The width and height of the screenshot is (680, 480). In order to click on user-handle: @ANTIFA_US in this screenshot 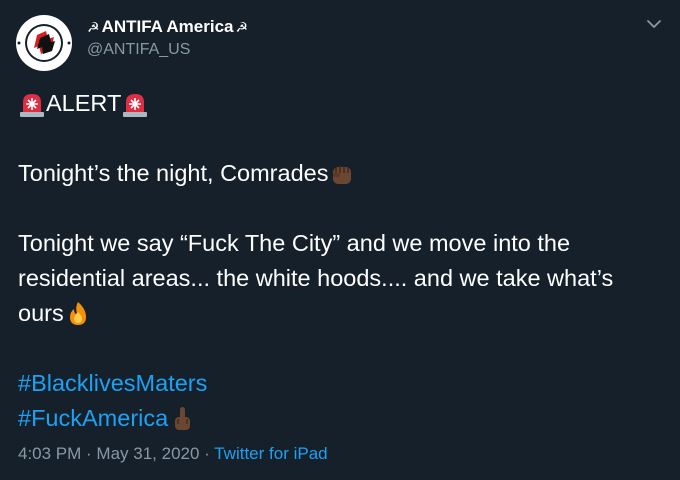, I will do `click(167, 50)`.